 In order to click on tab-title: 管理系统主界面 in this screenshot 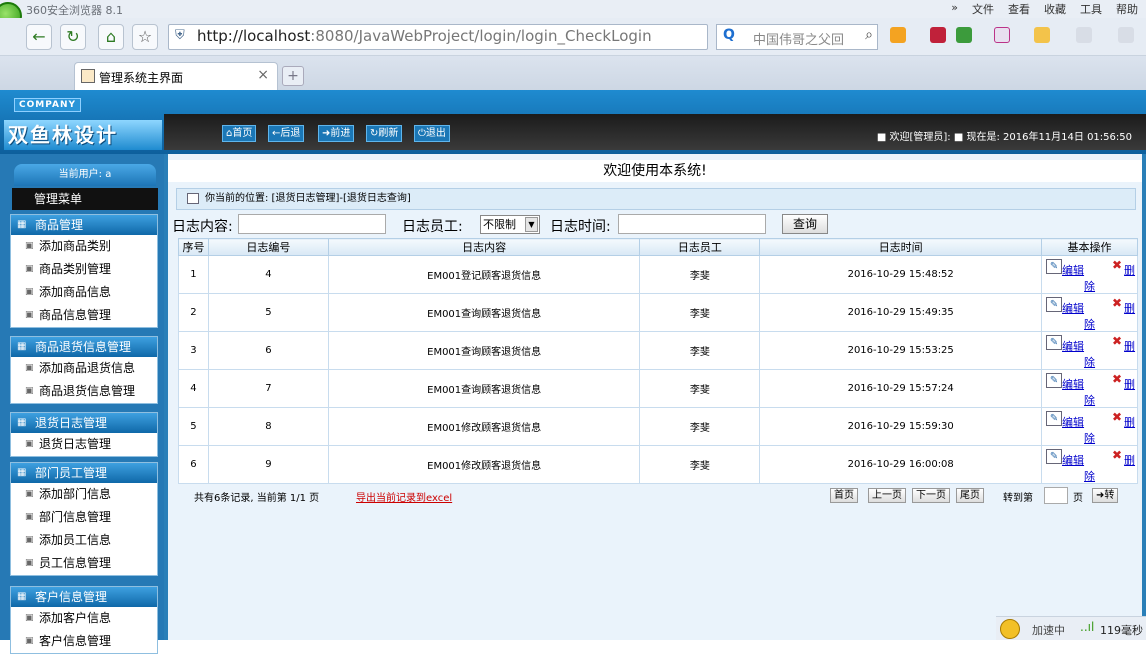, I will do `click(141, 77)`.